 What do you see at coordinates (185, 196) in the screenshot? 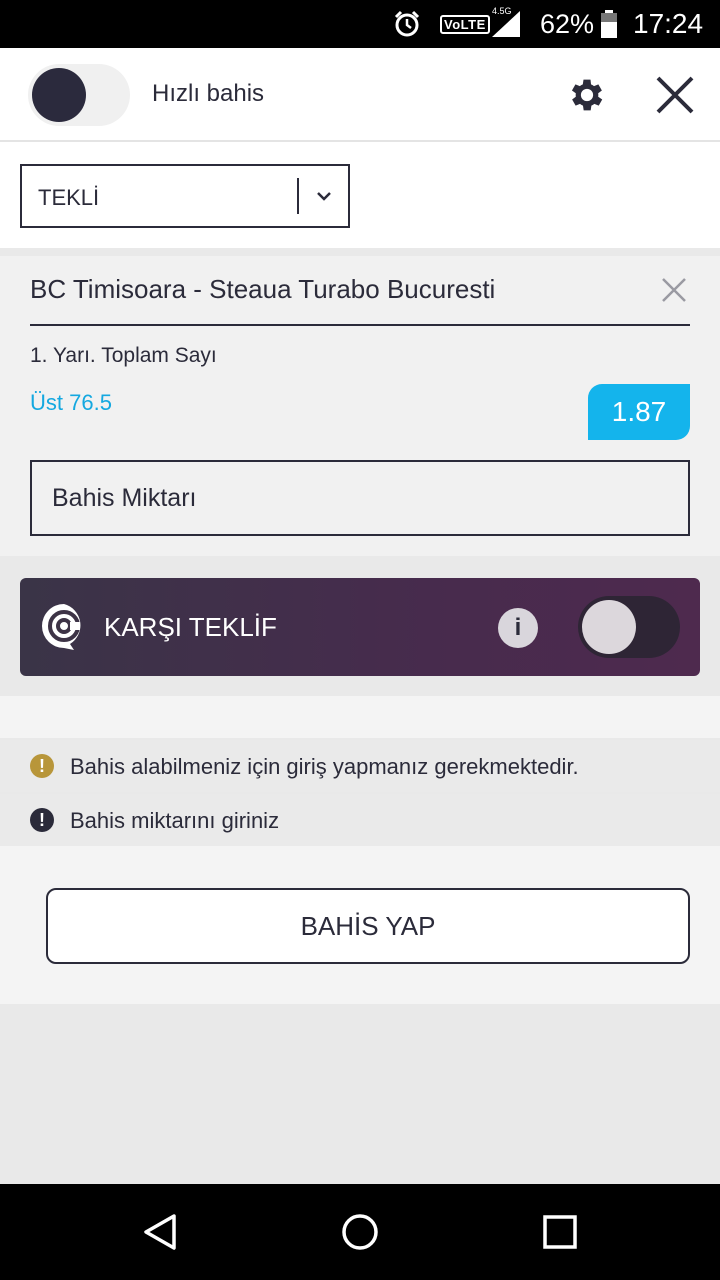
I see `bet-type-dropdown: TEKLİ` at bounding box center [185, 196].